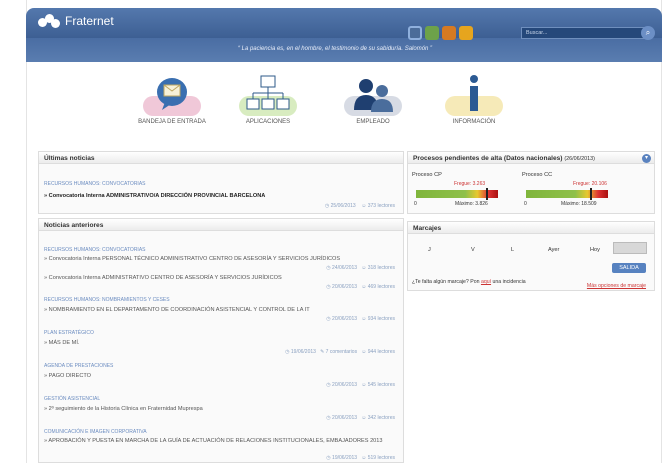 This screenshot has width=670, height=463. What do you see at coordinates (567, 194) in the screenshot?
I see `cc-gauge` at bounding box center [567, 194].